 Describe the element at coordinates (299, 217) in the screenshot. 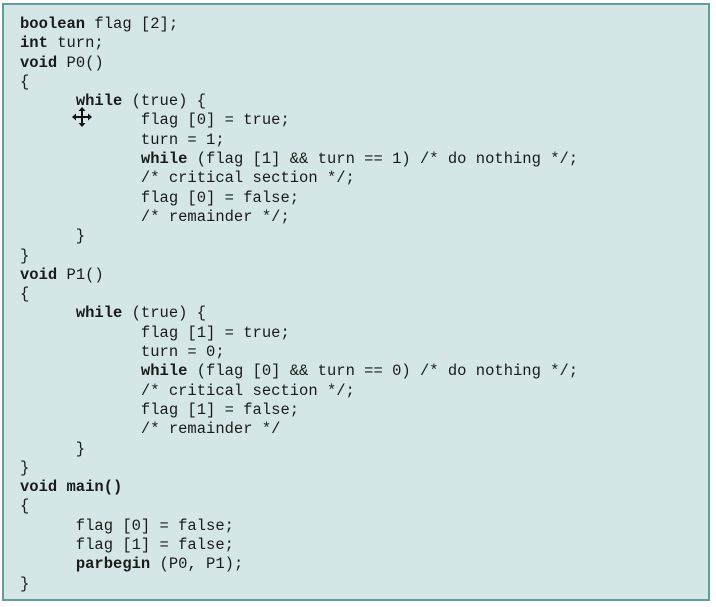

I see `code-line: /* remainder */;` at that location.